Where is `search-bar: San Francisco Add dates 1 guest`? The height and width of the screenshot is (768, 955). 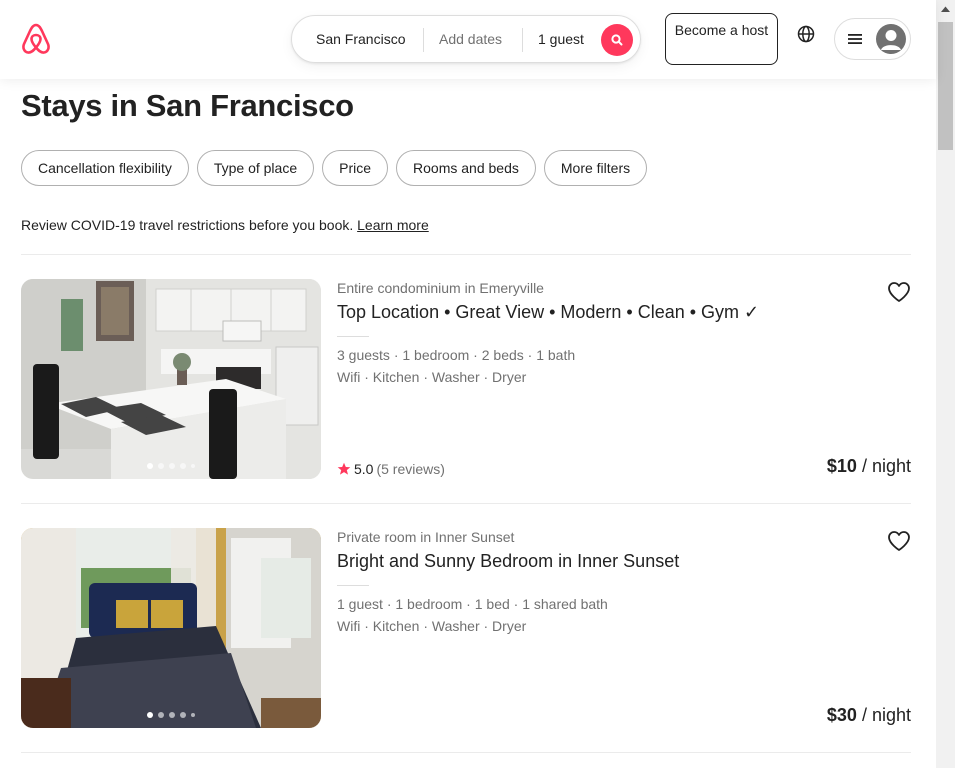 search-bar: San Francisco Add dates 1 guest is located at coordinates (466, 39).